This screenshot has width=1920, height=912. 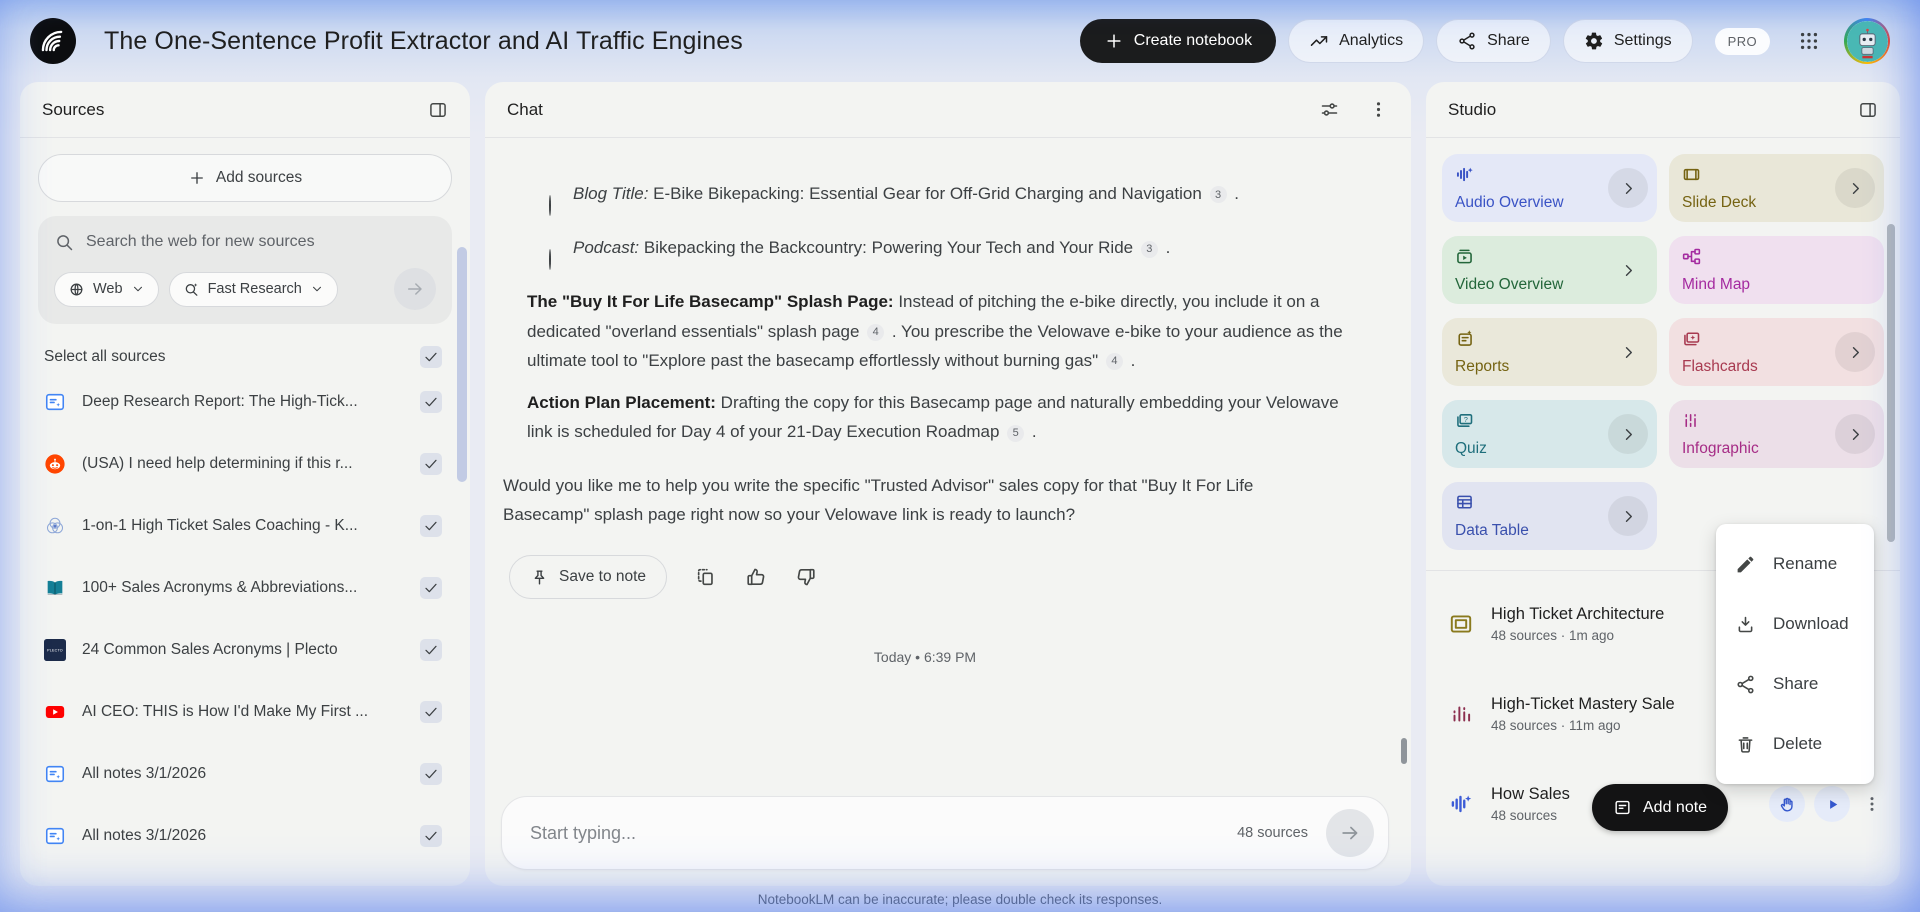 I want to click on svg-text: PLECTO, so click(x=55, y=651).